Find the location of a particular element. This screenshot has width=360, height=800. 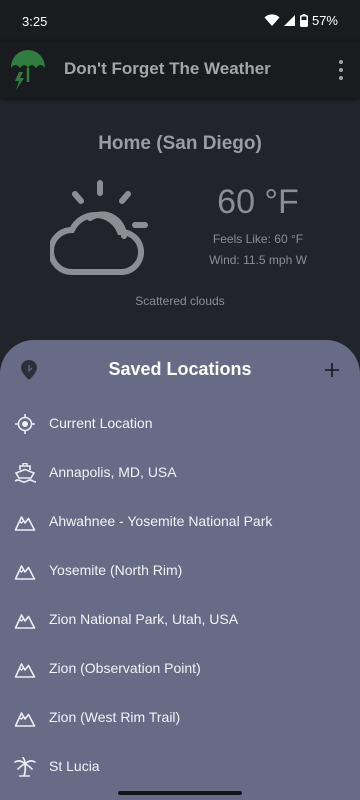

sheet-title: Saved Locations is located at coordinates (180, 369).